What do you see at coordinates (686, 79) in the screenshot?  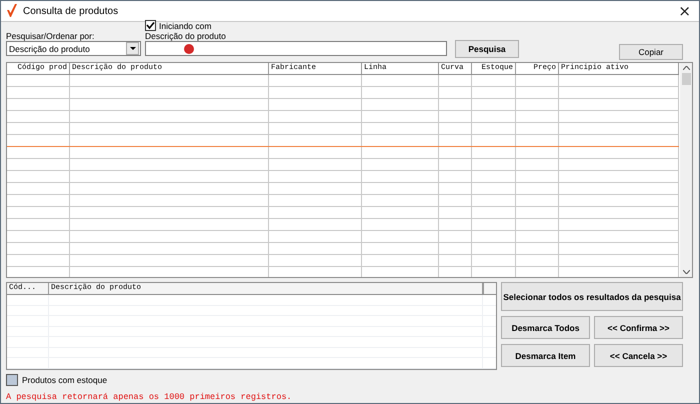 I see `scroll-thumb` at bounding box center [686, 79].